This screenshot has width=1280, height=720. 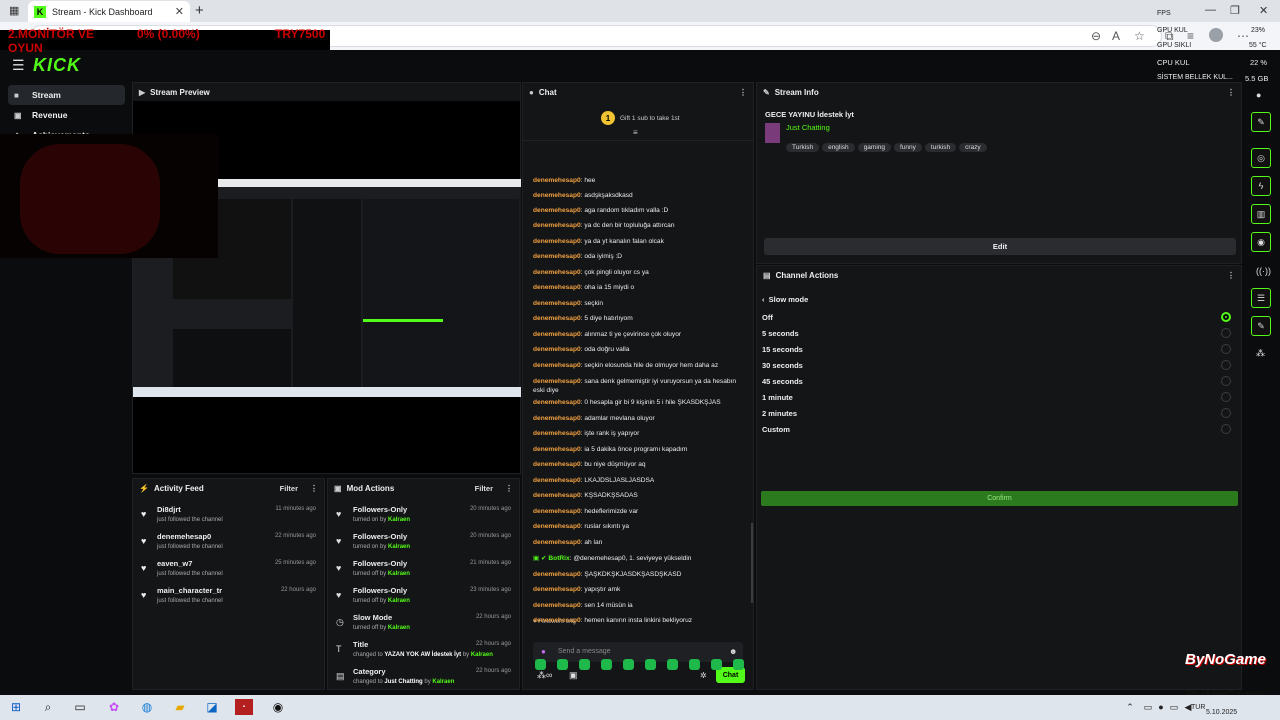 What do you see at coordinates (1261, 326) in the screenshot?
I see `wrench-icon: ✎` at bounding box center [1261, 326].